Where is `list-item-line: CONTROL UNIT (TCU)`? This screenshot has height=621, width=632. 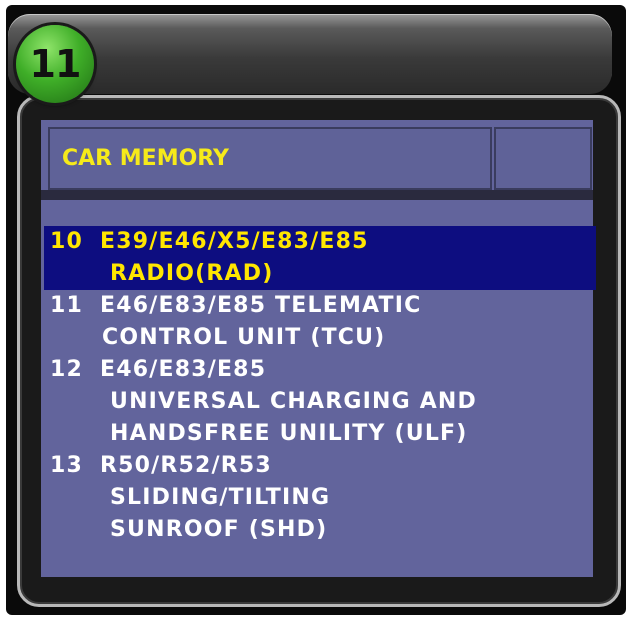
list-item-line: CONTROL UNIT (TCU) is located at coordinates (244, 337).